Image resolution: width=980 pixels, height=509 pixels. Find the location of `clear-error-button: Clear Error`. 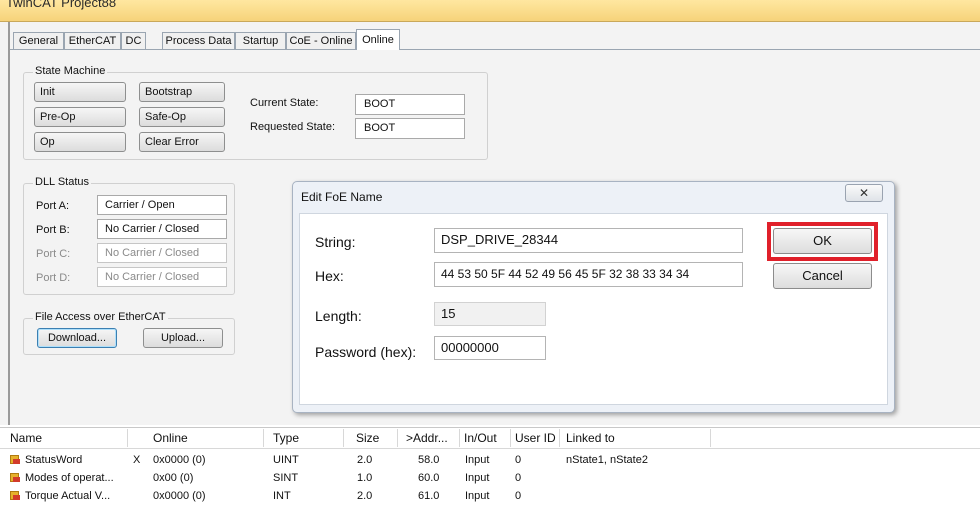

clear-error-button: Clear Error is located at coordinates (182, 142).